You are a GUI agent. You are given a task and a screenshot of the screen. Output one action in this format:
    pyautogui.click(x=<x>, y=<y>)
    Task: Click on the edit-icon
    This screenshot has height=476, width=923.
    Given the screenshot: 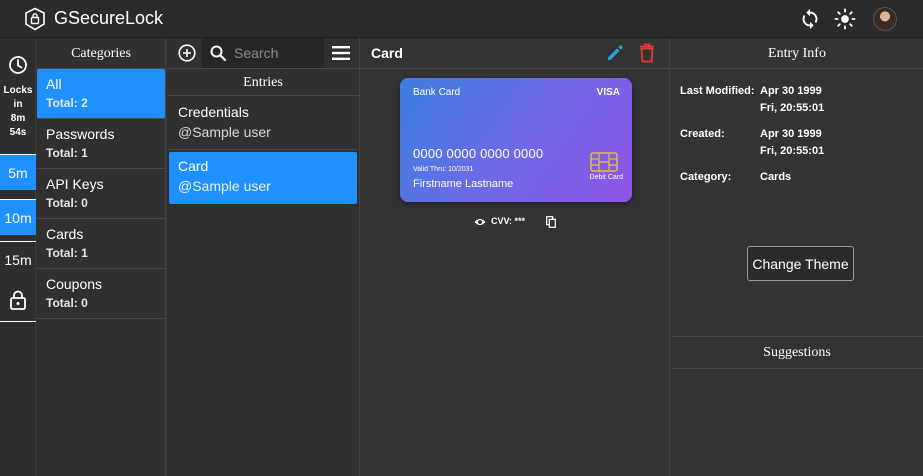 What is the action you would take?
    pyautogui.click(x=615, y=53)
    